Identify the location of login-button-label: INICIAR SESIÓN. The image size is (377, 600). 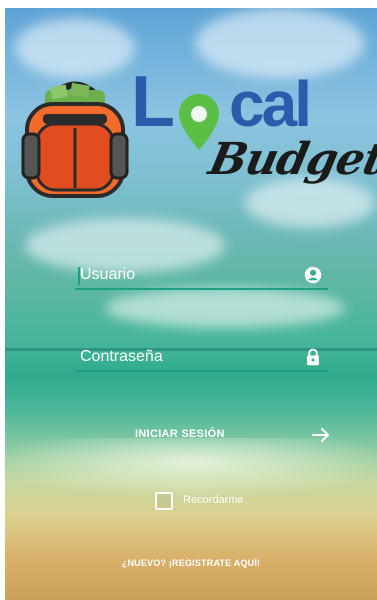
(180, 434).